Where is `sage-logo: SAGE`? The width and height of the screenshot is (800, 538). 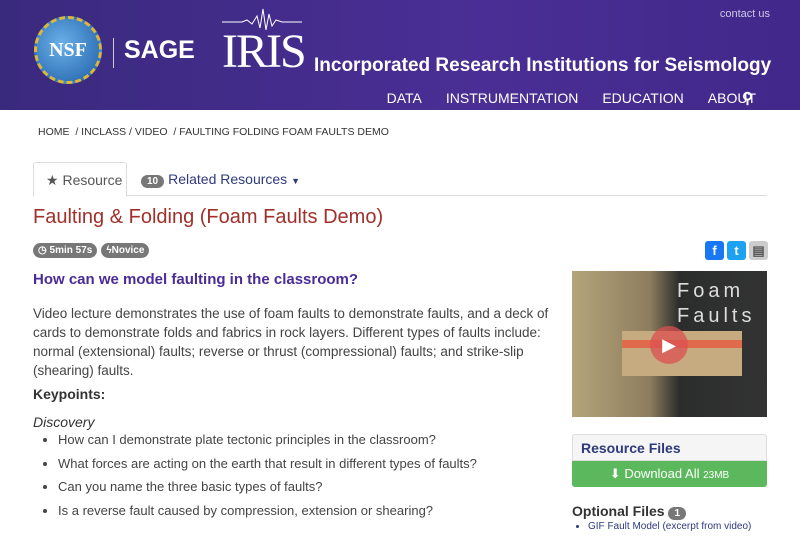
sage-logo: SAGE is located at coordinates (159, 50).